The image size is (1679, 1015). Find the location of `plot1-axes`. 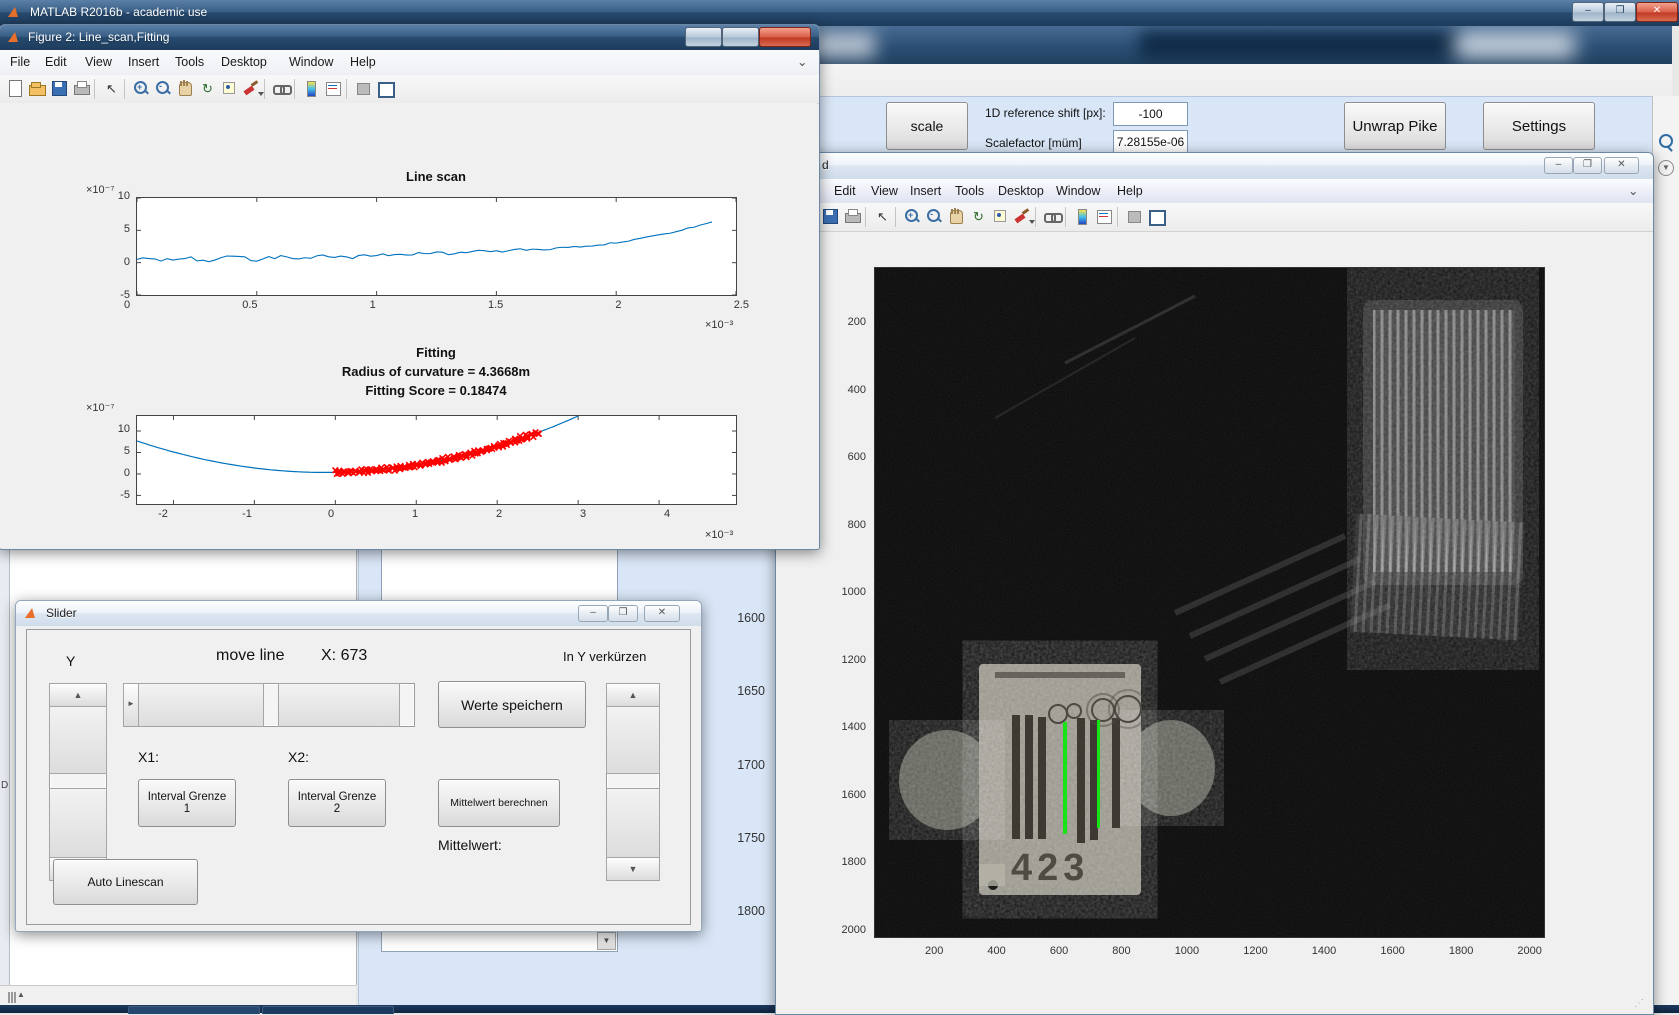

plot1-axes is located at coordinates (436, 246).